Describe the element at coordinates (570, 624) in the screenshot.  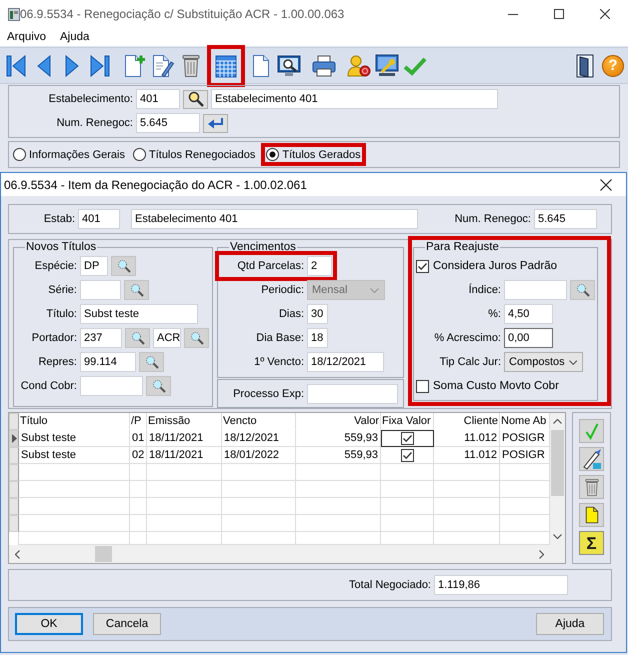
I see `dialog-button: Ajuda` at that location.